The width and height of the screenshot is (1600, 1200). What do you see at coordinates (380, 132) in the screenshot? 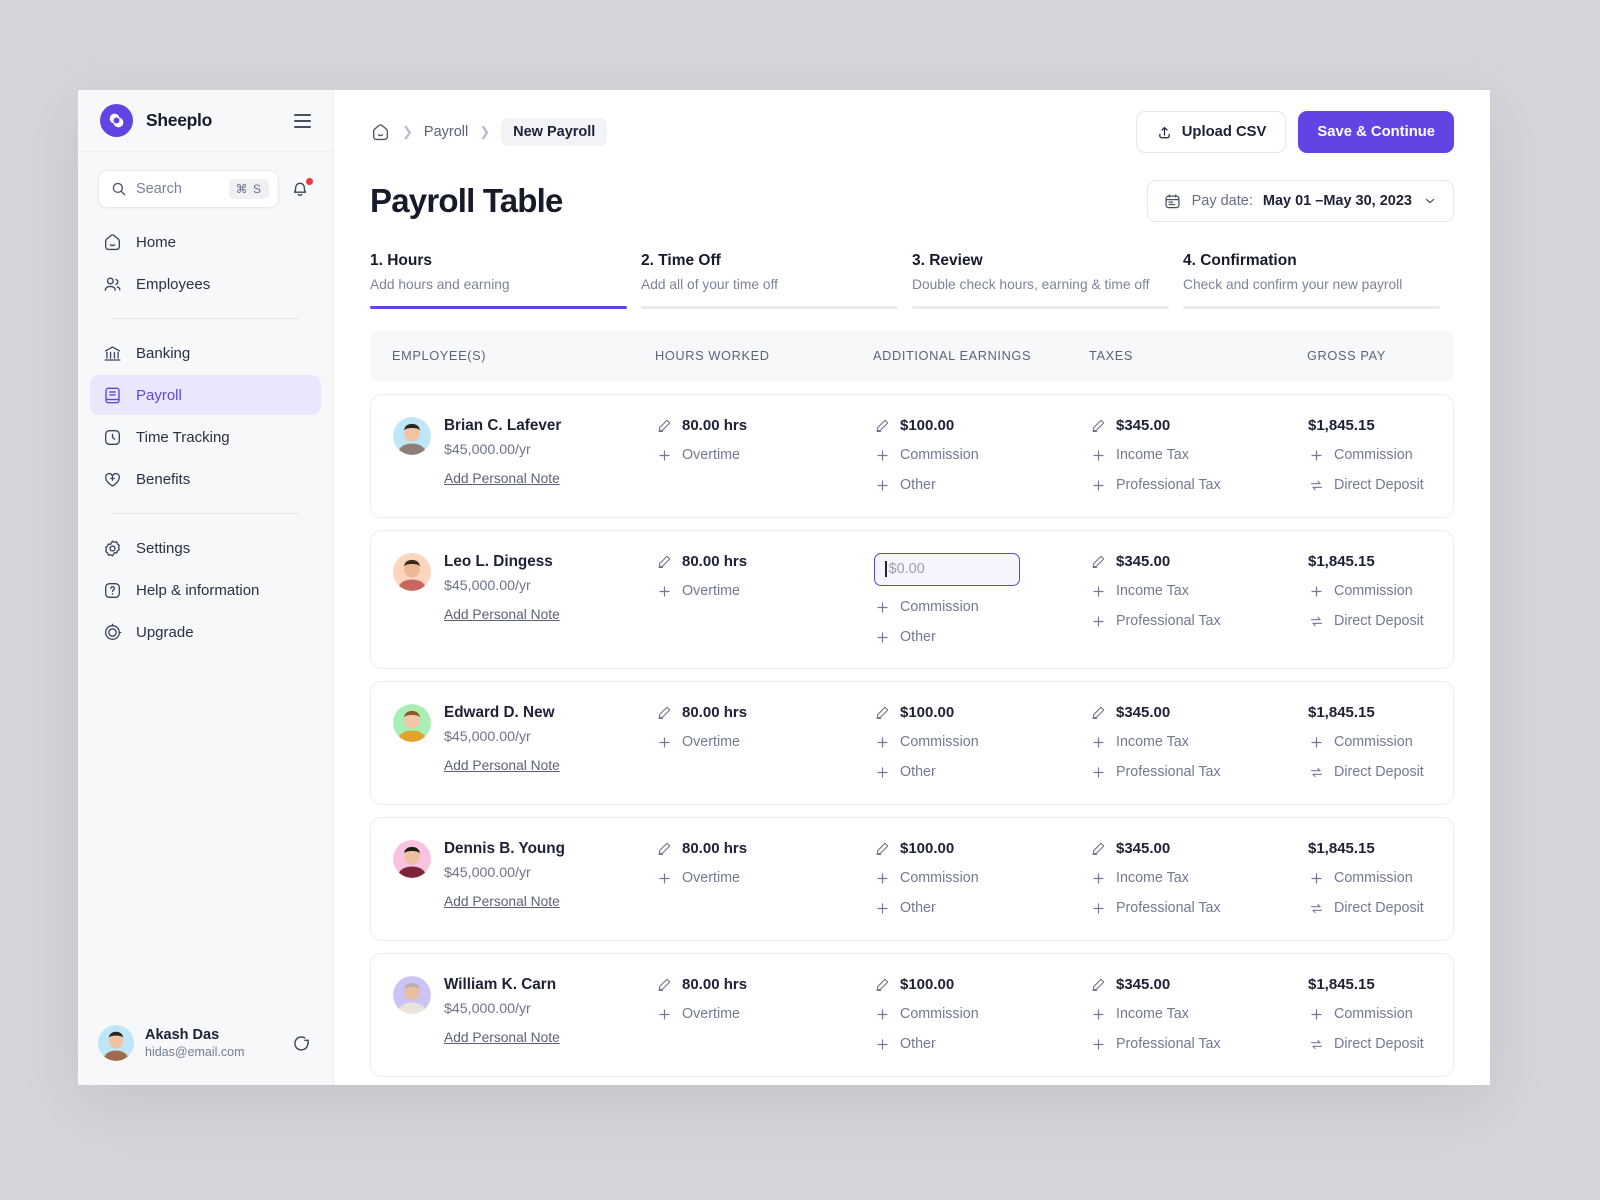
I see `breadcrumb-home-button` at bounding box center [380, 132].